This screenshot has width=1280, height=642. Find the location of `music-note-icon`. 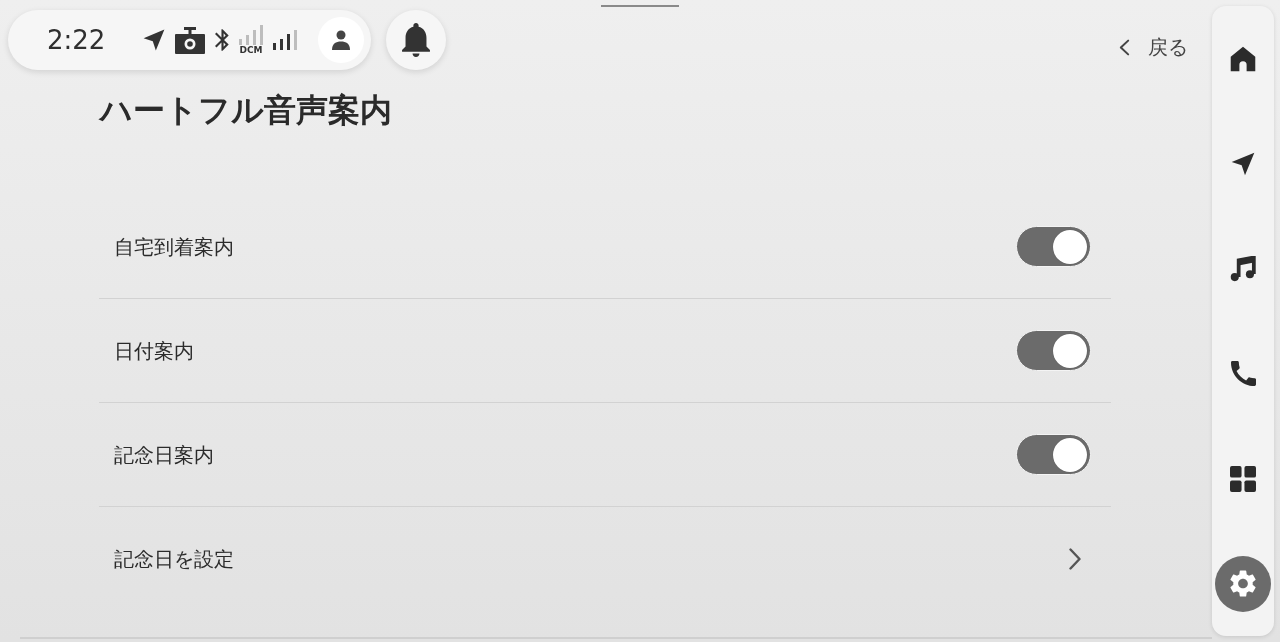

music-note-icon is located at coordinates (1243, 268).